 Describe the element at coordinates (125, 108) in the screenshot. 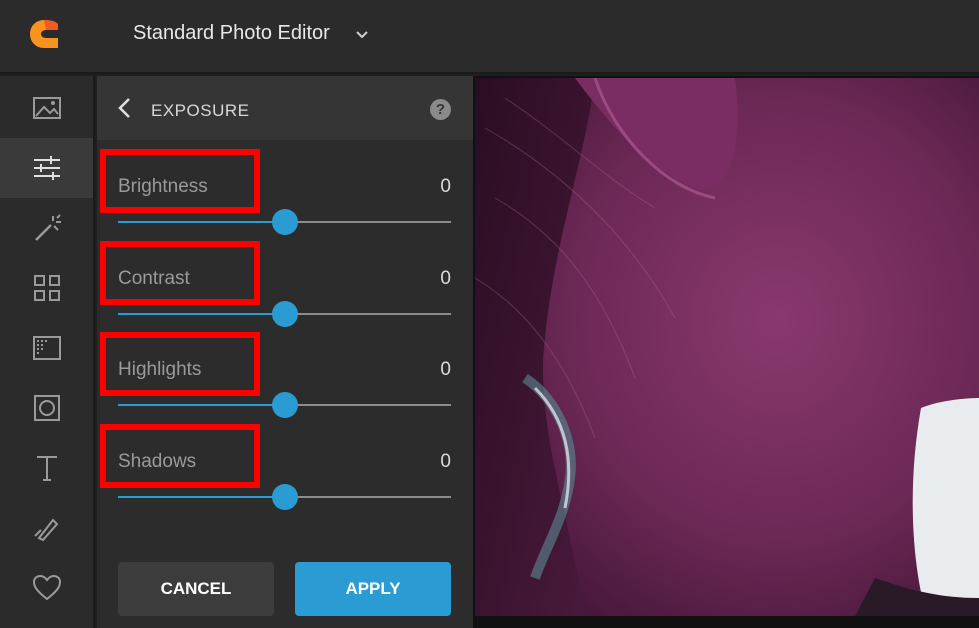

I see `back-arrow-icon` at that location.